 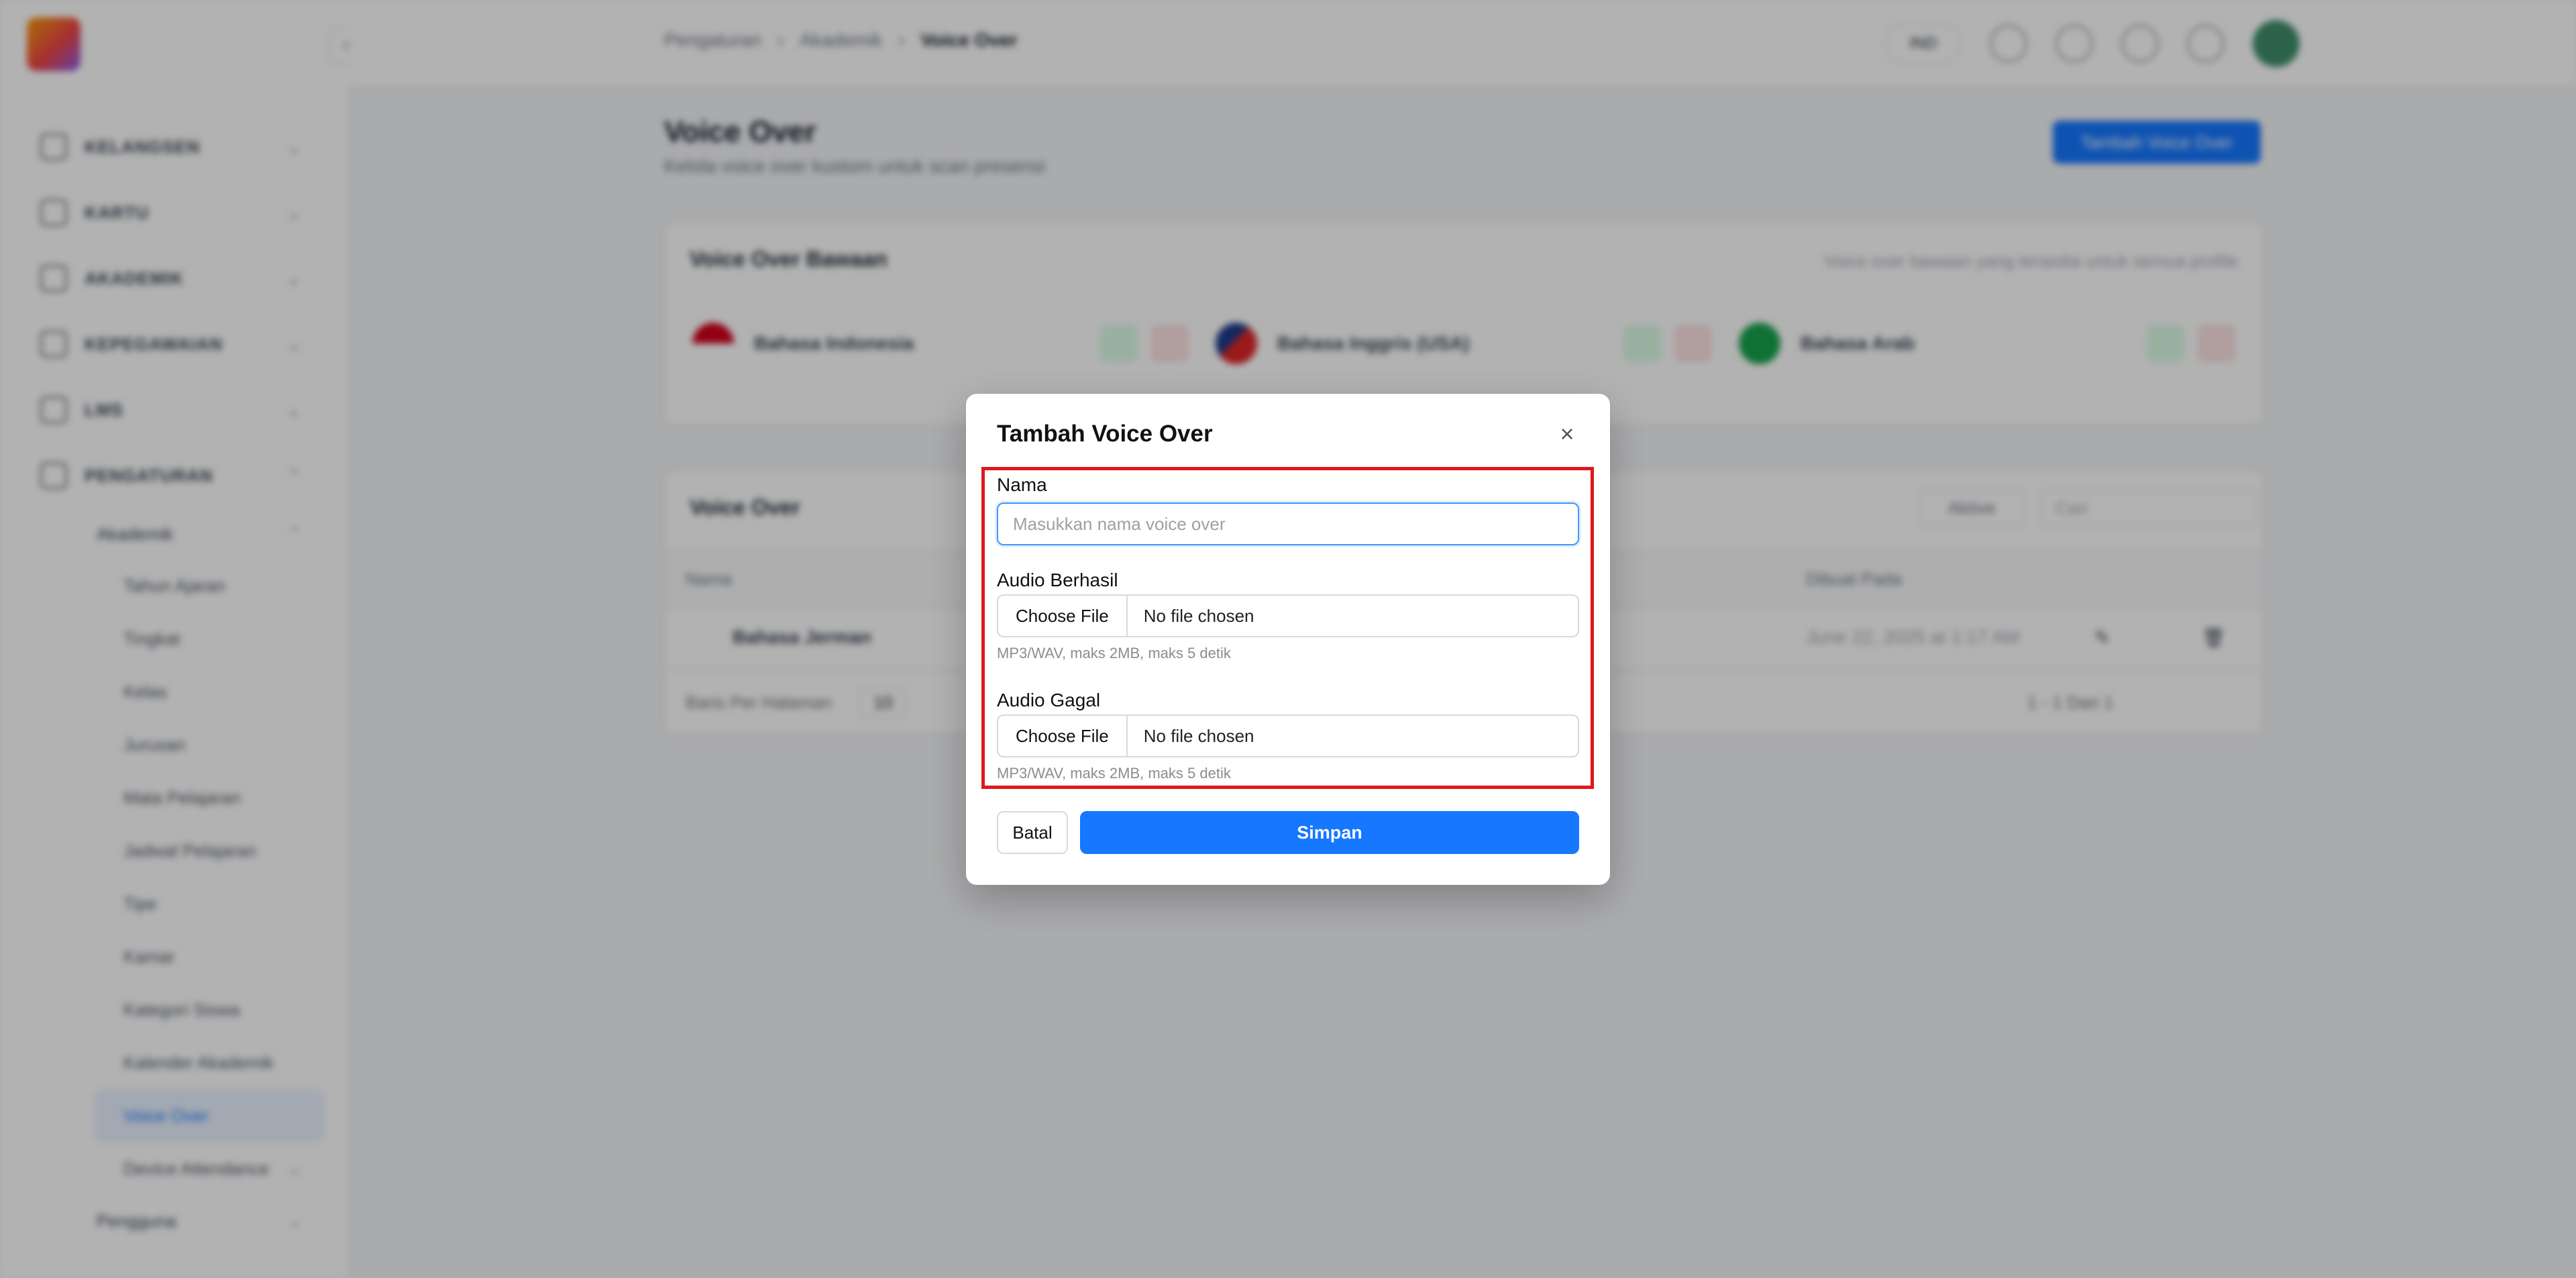 I want to click on audio-berhasil-file-input: Choose File No file chosen, so click(x=1288, y=615).